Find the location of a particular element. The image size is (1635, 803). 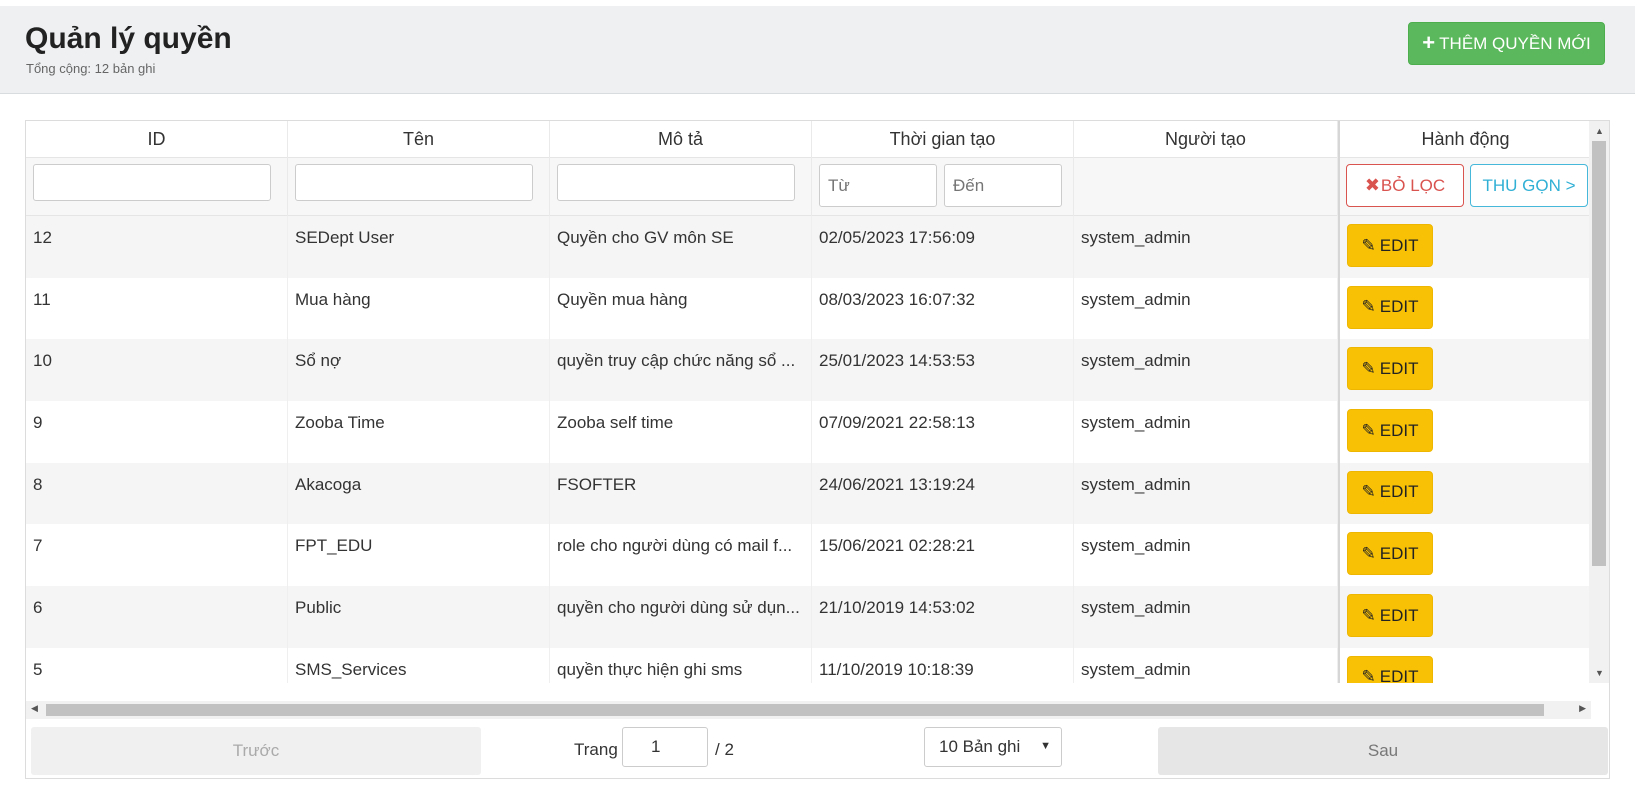

page-number-input: 1 is located at coordinates (665, 747).